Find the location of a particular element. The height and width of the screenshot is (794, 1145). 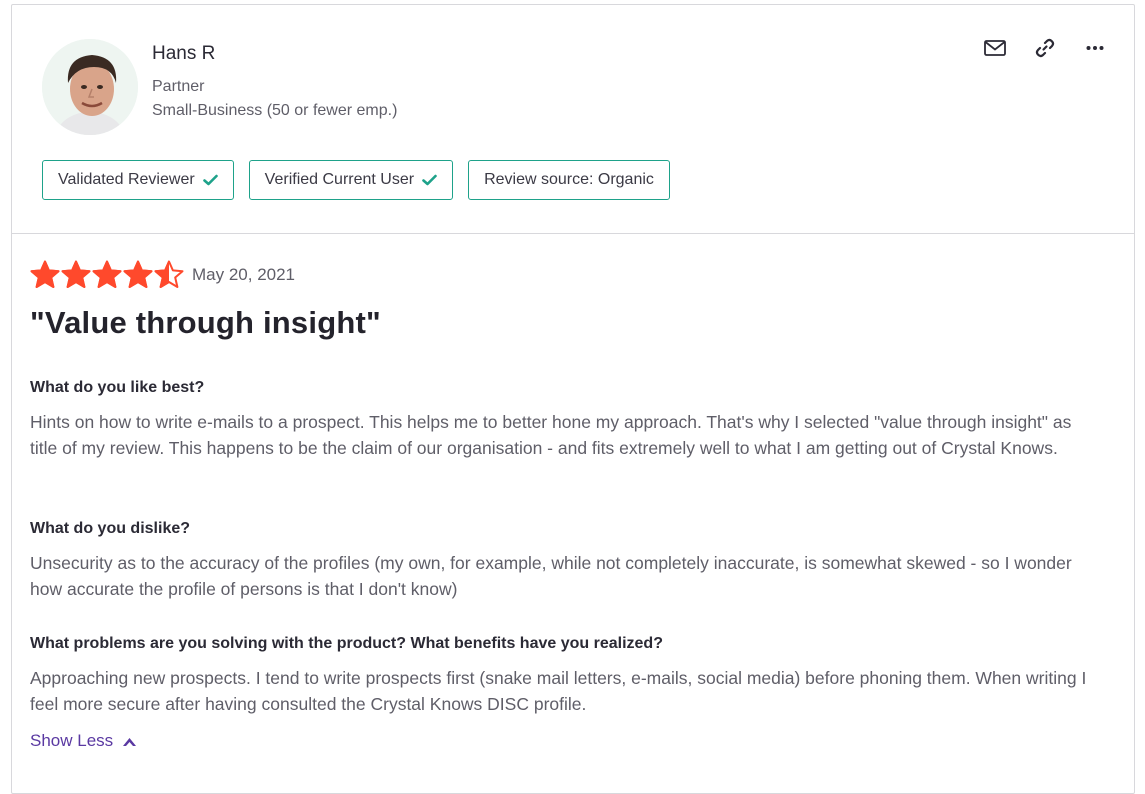

reviewer-company-size: Small-Business (50 or fewer emp.) is located at coordinates (275, 110).